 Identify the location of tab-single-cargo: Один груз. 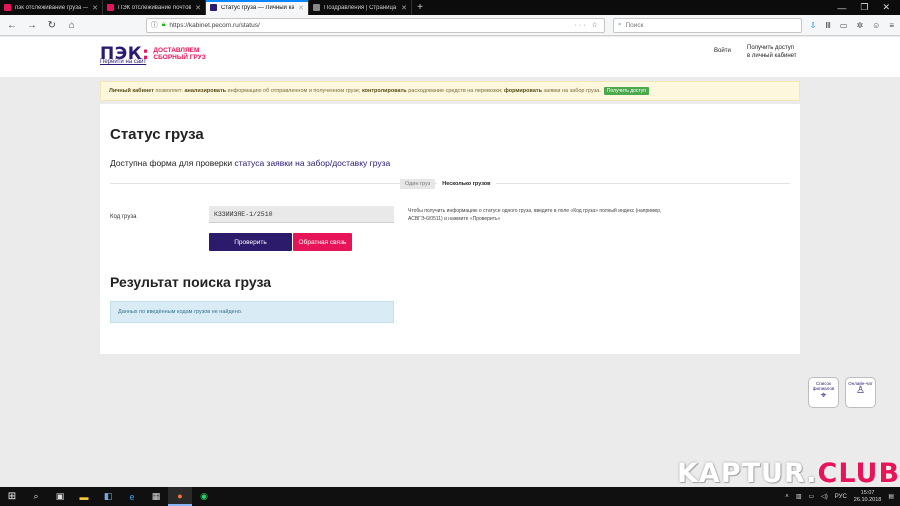
(418, 184).